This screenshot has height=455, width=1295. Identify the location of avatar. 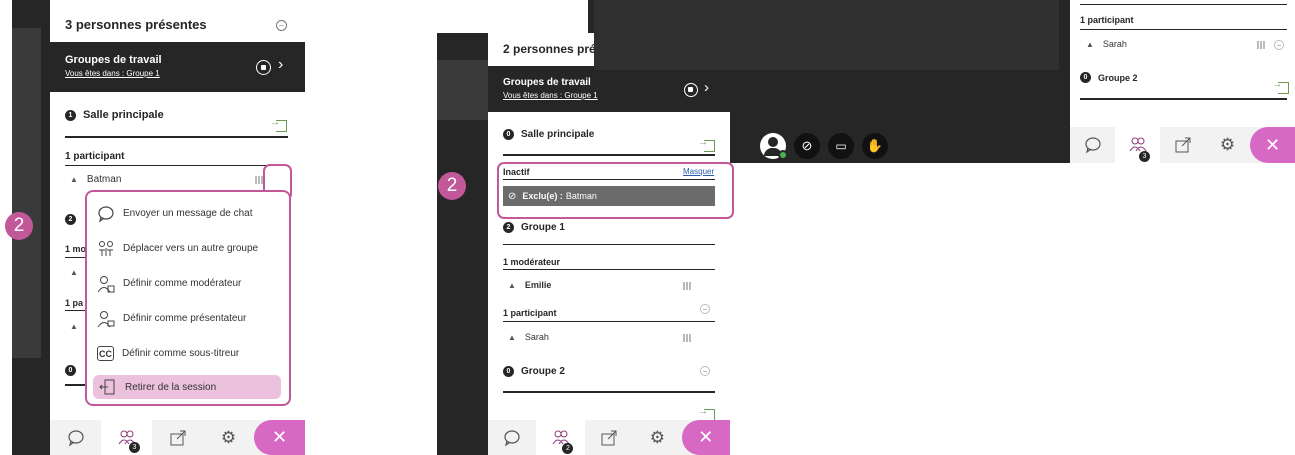
(774, 146).